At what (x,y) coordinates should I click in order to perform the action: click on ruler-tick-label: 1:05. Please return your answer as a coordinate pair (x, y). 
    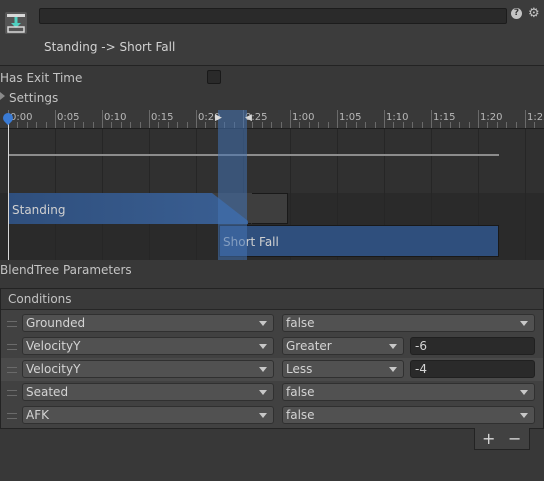
    Looking at the image, I should click on (350, 117).